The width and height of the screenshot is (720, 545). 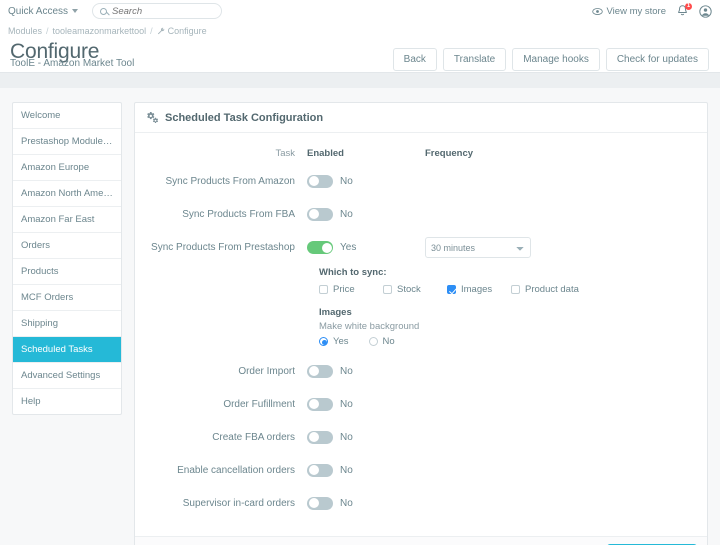 What do you see at coordinates (223, 247) in the screenshot?
I see `task-label-sync-products-from-prestashop: Sync Products From Prestashop` at bounding box center [223, 247].